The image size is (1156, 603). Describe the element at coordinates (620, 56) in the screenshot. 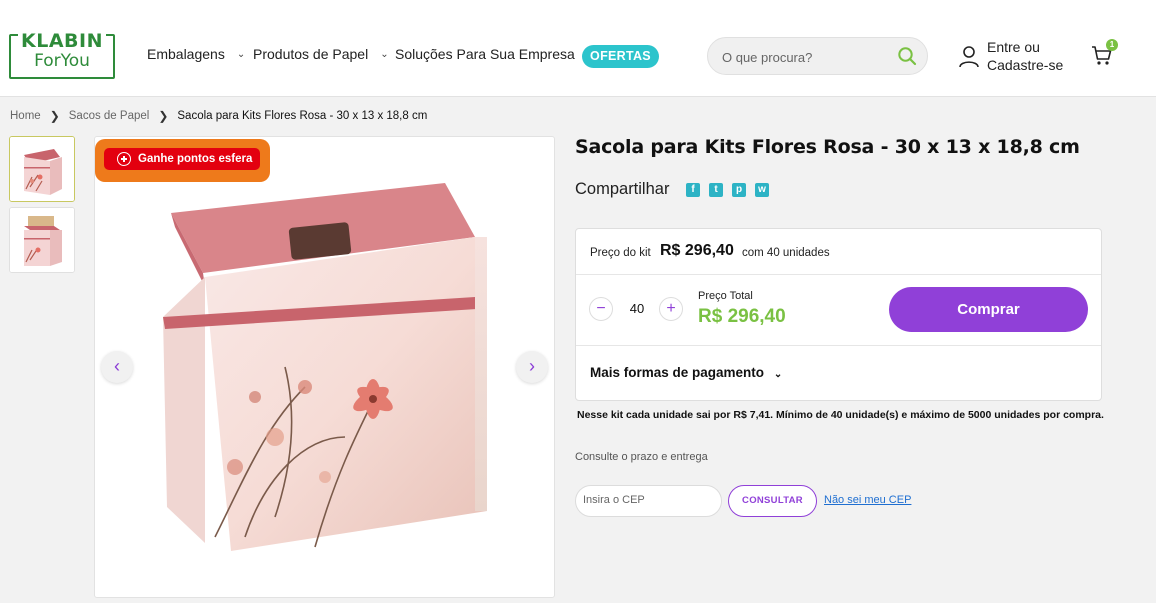

I see `ofertas-button: OFERTAS` at that location.